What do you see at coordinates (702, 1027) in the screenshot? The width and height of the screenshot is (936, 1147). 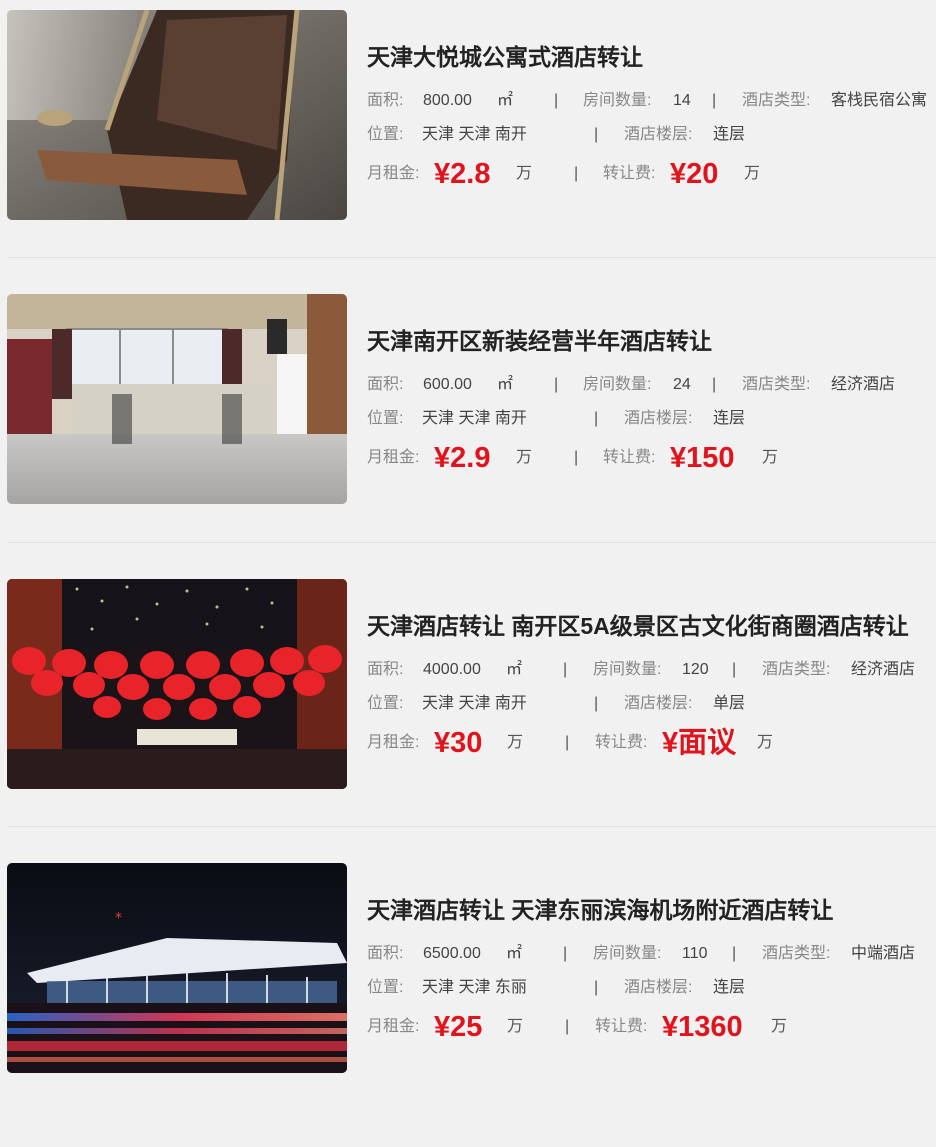 I see `fee-value: ¥1360` at bounding box center [702, 1027].